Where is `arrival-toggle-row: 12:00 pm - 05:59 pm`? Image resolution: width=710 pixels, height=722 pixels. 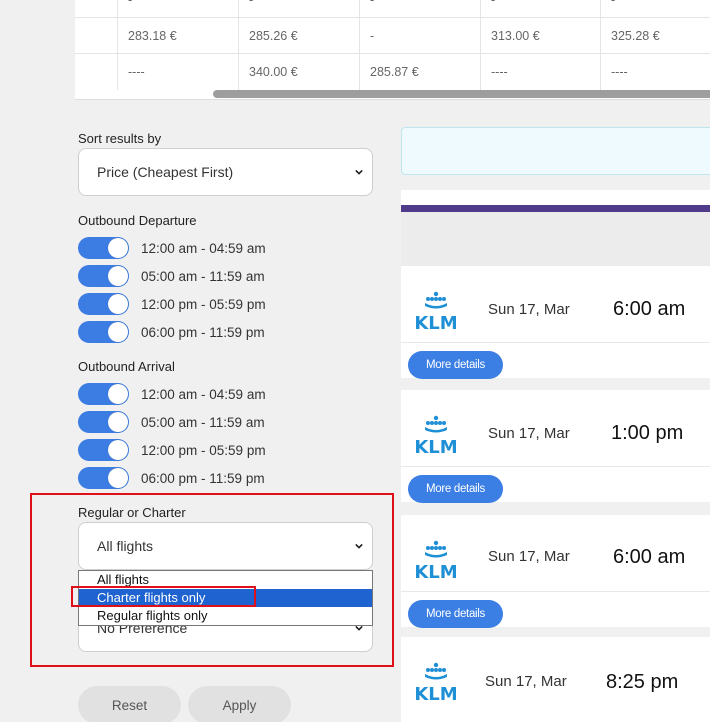 arrival-toggle-row: 12:00 pm - 05:59 pm is located at coordinates (172, 450).